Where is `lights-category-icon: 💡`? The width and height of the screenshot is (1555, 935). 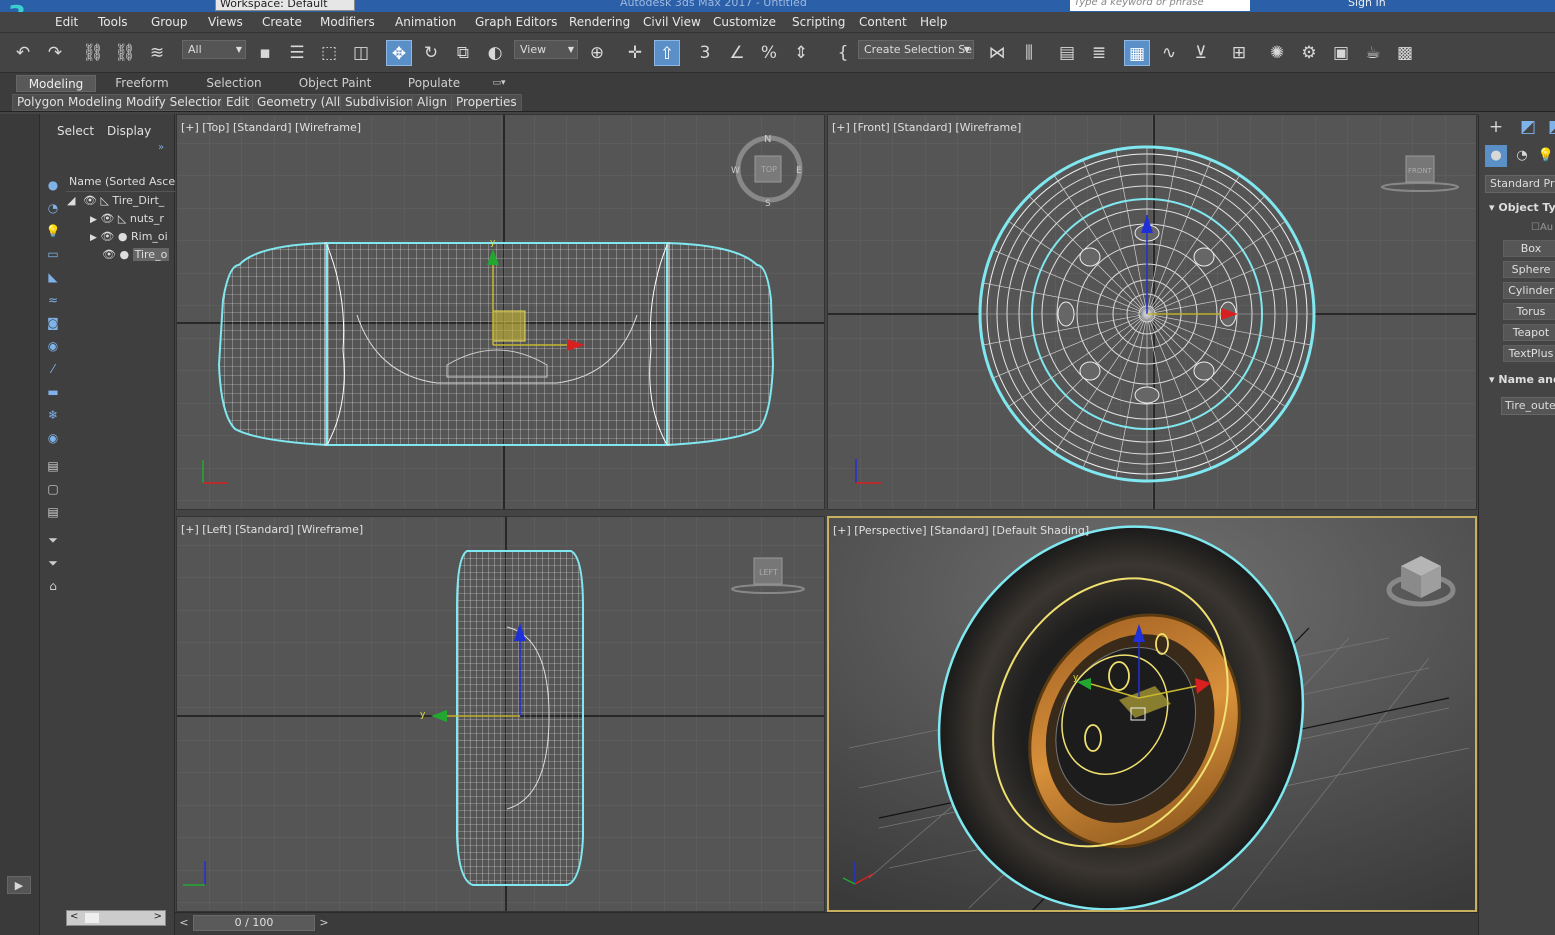 lights-category-icon: 💡 is located at coordinates (1545, 156).